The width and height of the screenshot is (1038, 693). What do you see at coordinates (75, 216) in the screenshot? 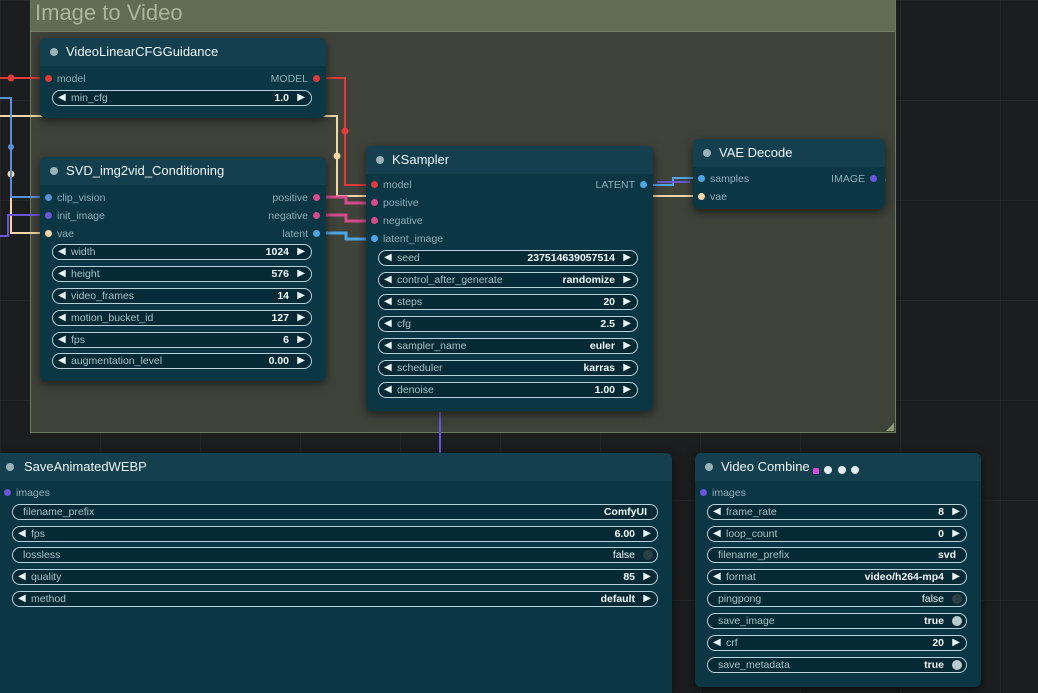
I see `input-slot-init-image: init_image` at bounding box center [75, 216].